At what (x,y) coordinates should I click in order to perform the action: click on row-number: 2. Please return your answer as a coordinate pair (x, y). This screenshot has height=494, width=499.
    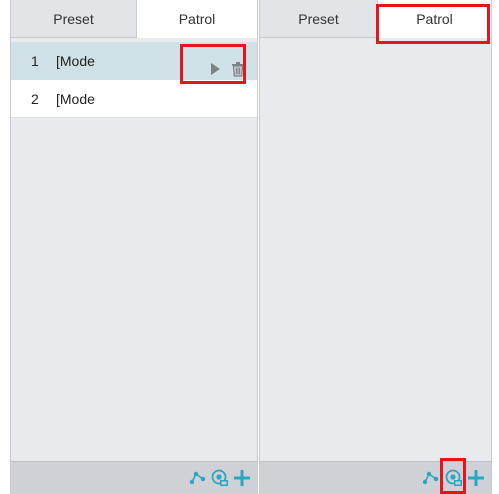
    Looking at the image, I should click on (35, 99).